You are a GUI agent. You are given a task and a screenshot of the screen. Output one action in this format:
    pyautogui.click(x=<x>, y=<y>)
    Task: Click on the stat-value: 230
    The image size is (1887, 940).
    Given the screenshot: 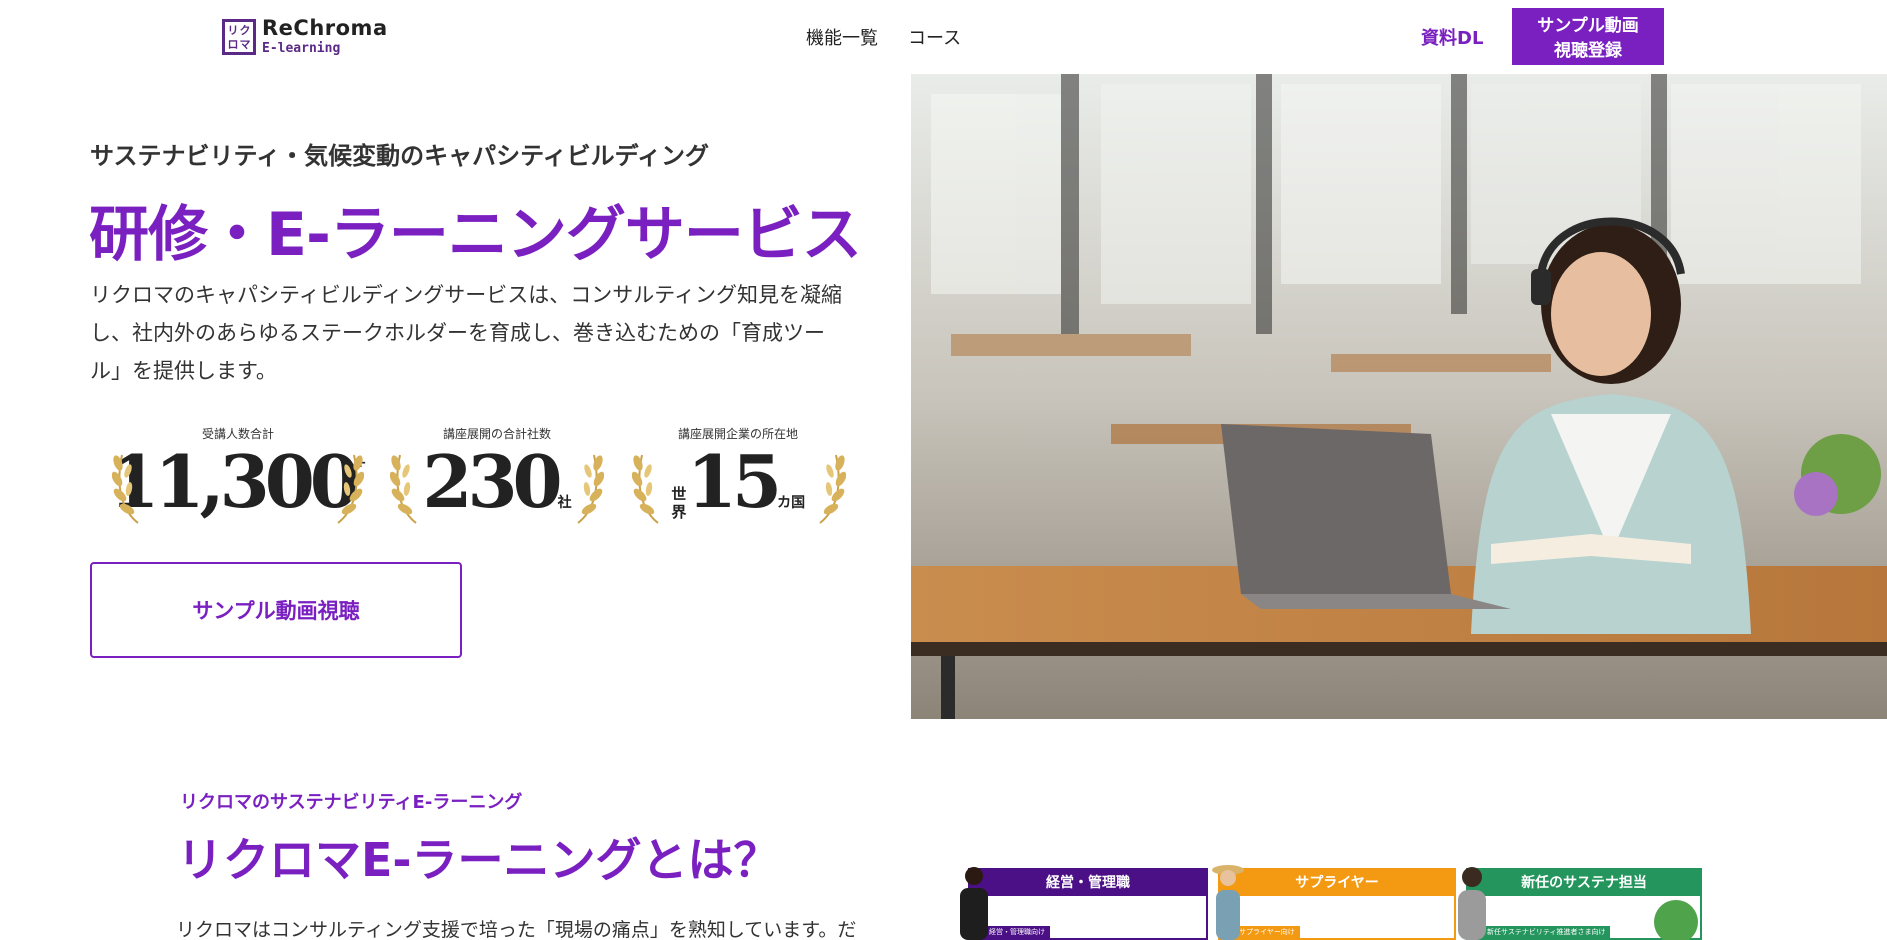 What is the action you would take?
    pyautogui.click(x=492, y=481)
    